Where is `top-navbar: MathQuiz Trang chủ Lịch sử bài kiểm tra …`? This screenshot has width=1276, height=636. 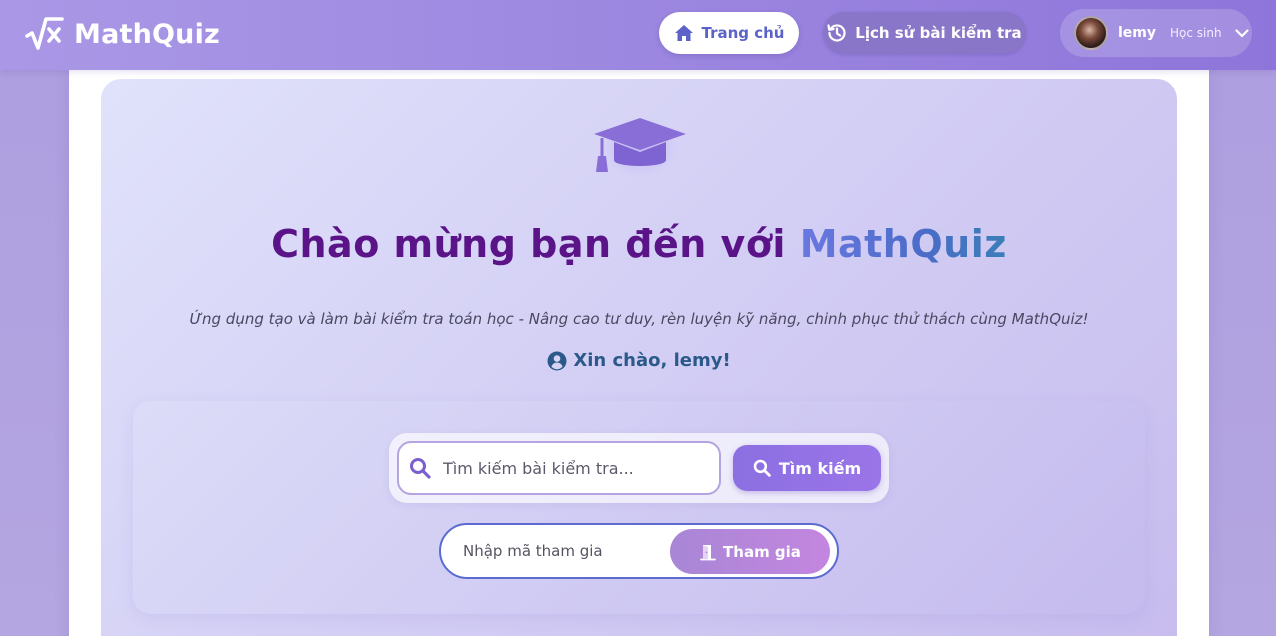
top-navbar: MathQuiz Trang chủ Lịch sử bài kiểm tra … is located at coordinates (638, 35).